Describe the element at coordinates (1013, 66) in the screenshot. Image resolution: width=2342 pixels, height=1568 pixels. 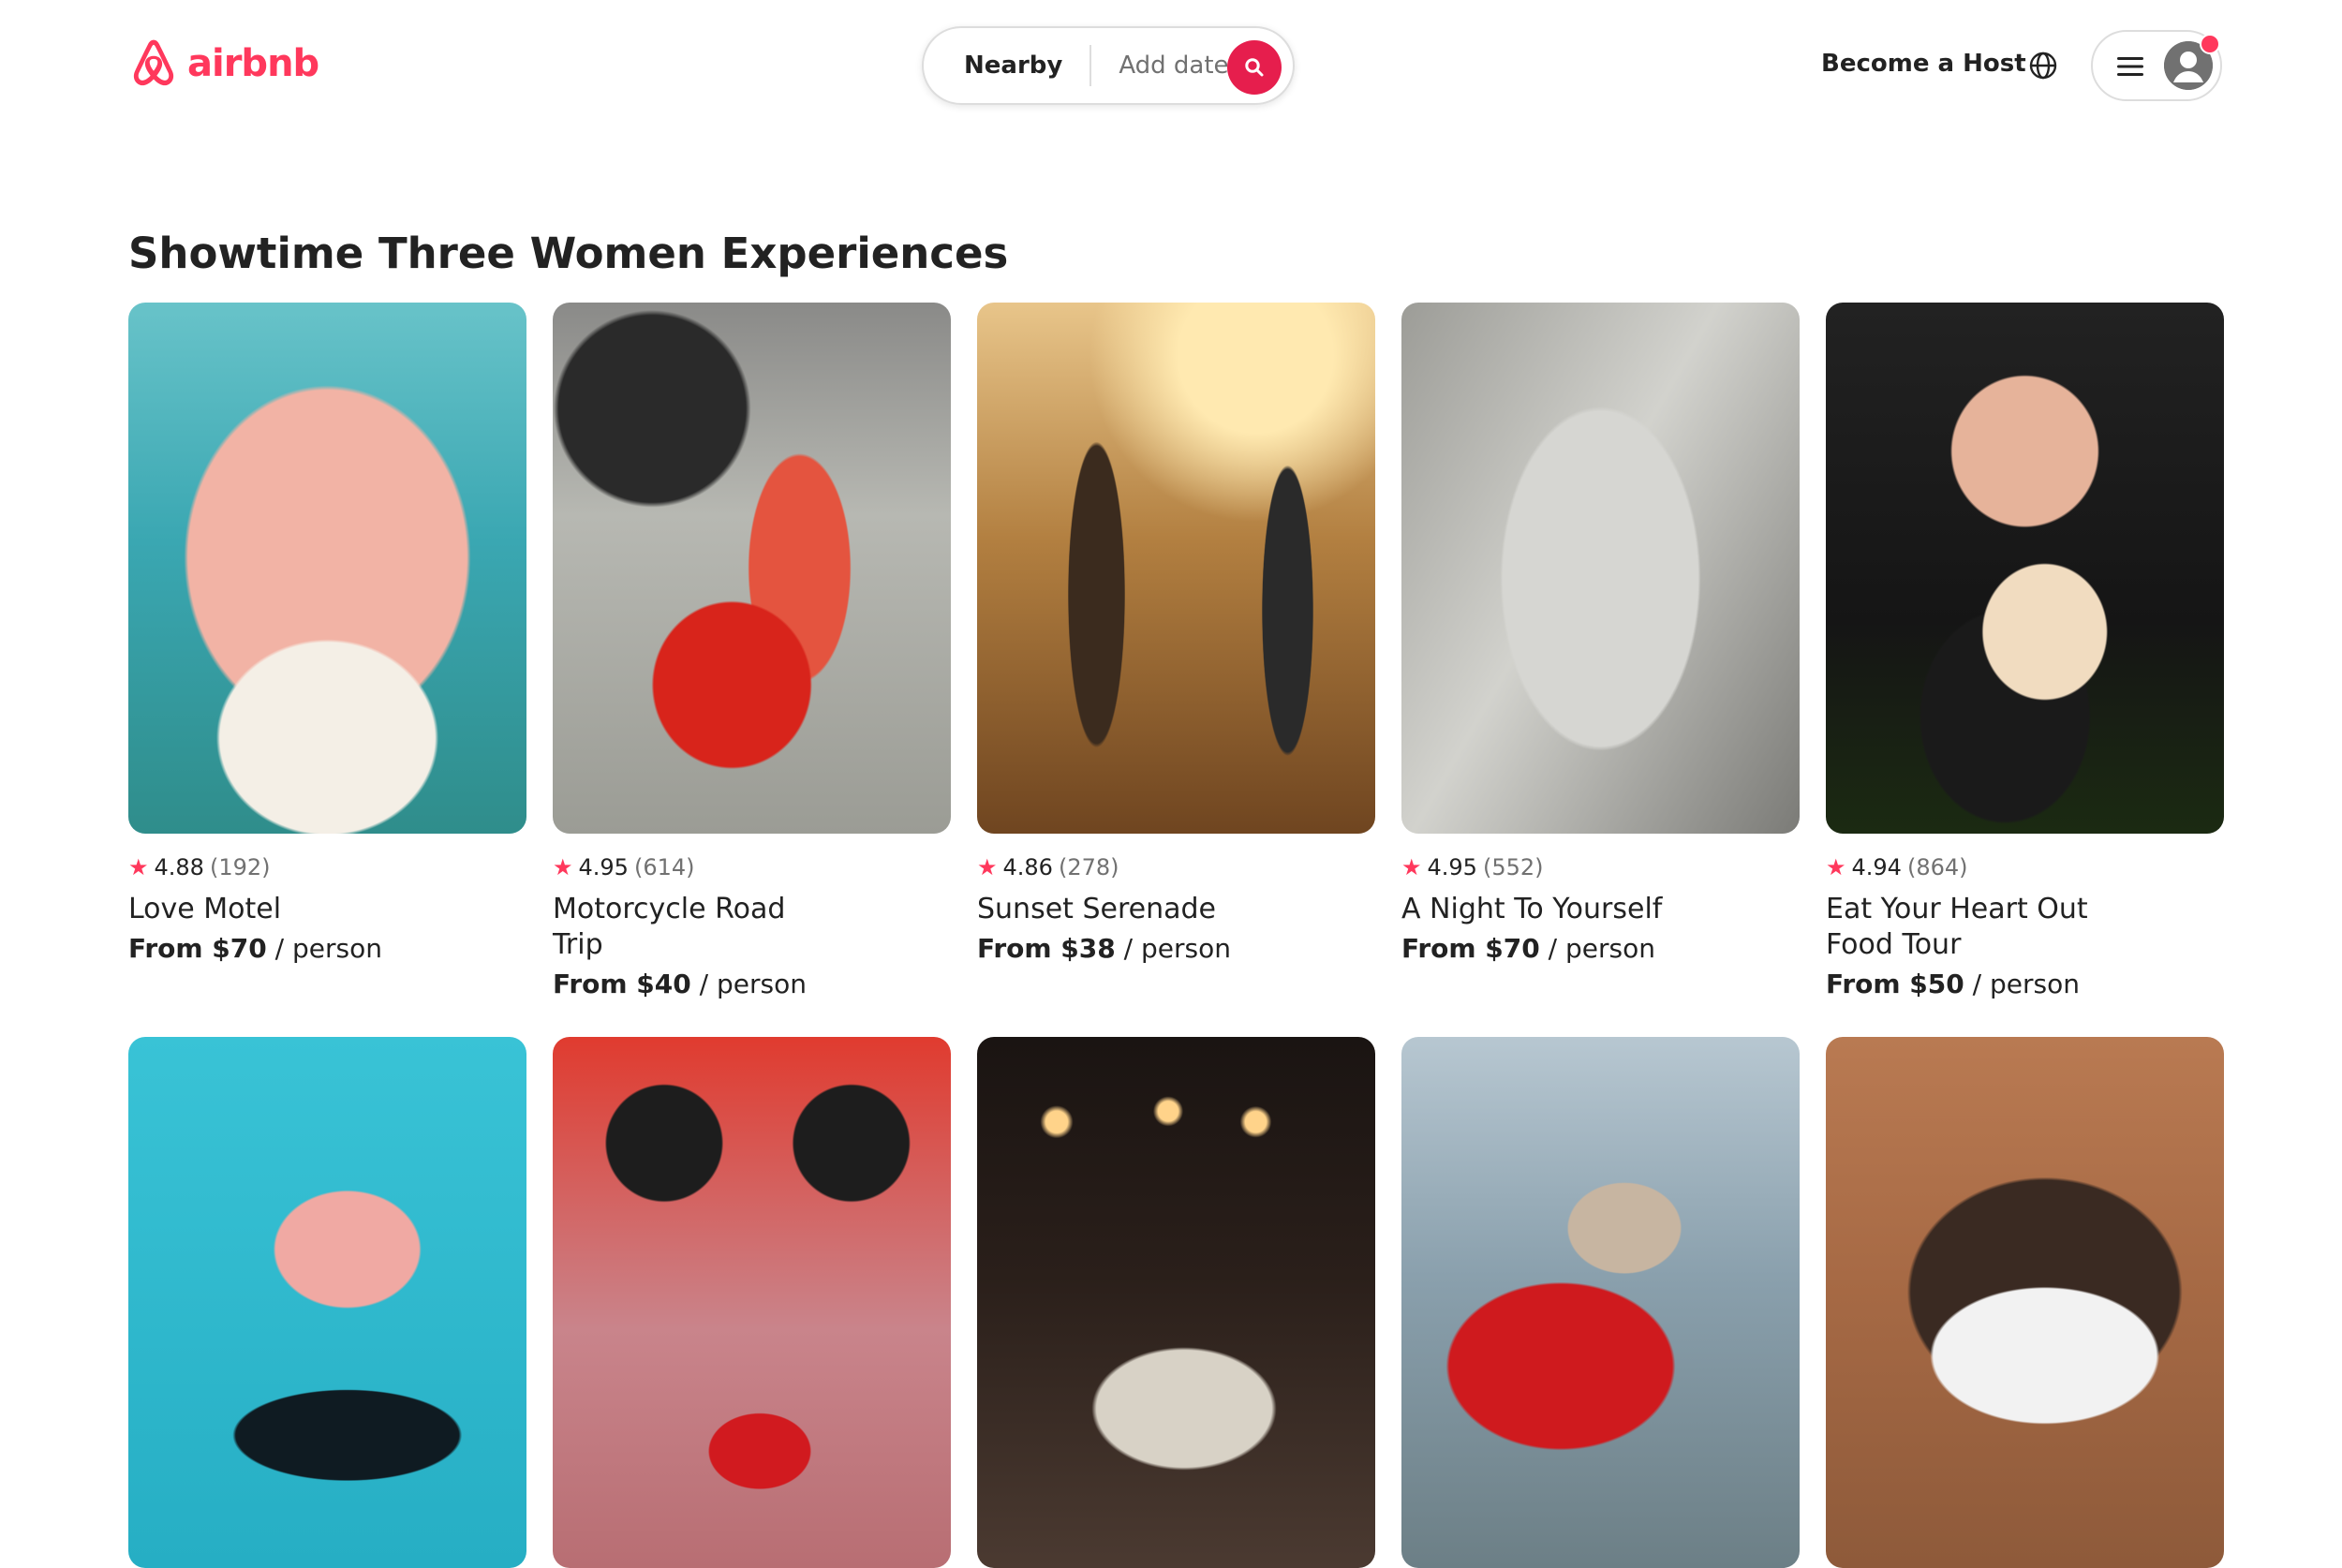
I see `search-location: Nearby` at that location.